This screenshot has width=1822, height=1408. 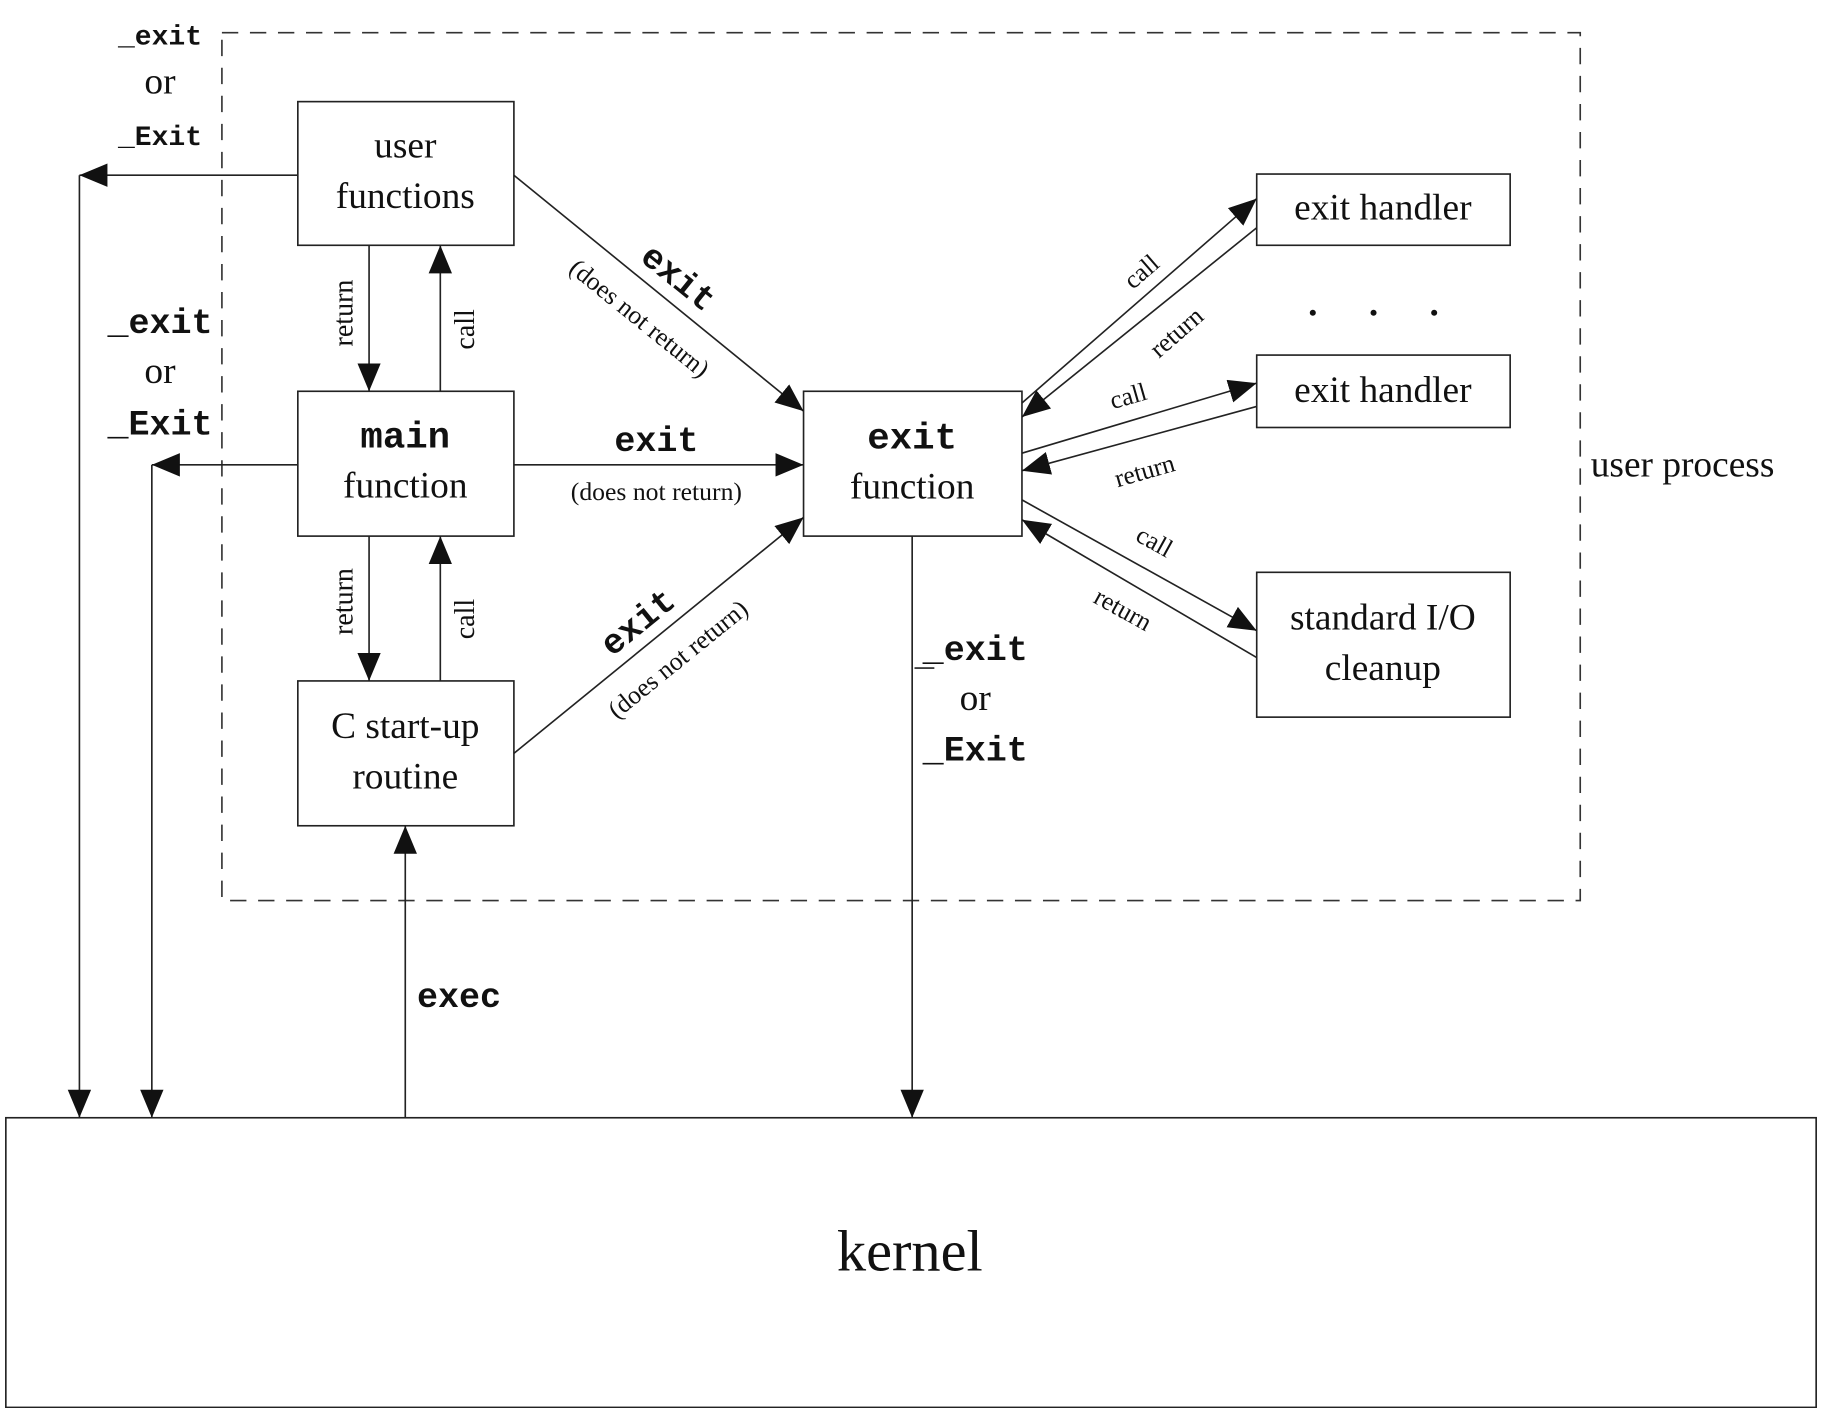 I want to click on exit-handler-box-1: exit handler, so click(x=1383, y=210).